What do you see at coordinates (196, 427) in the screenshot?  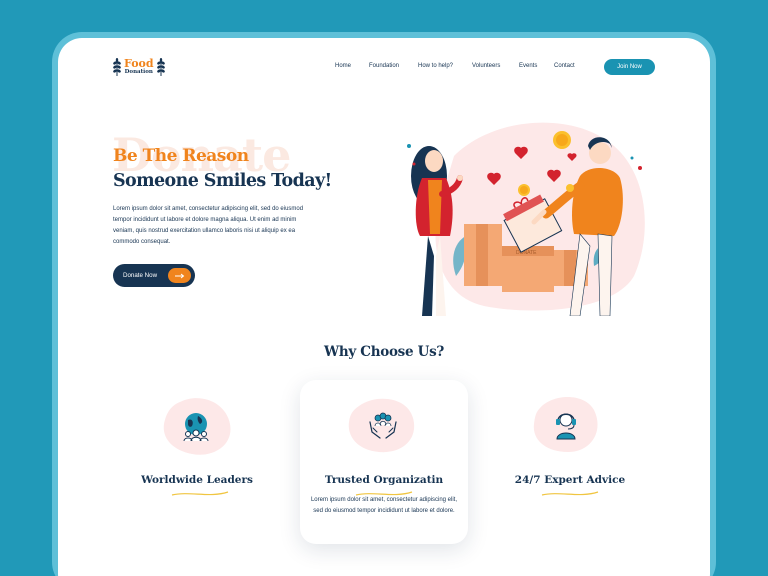 I see `globe-people-icon` at bounding box center [196, 427].